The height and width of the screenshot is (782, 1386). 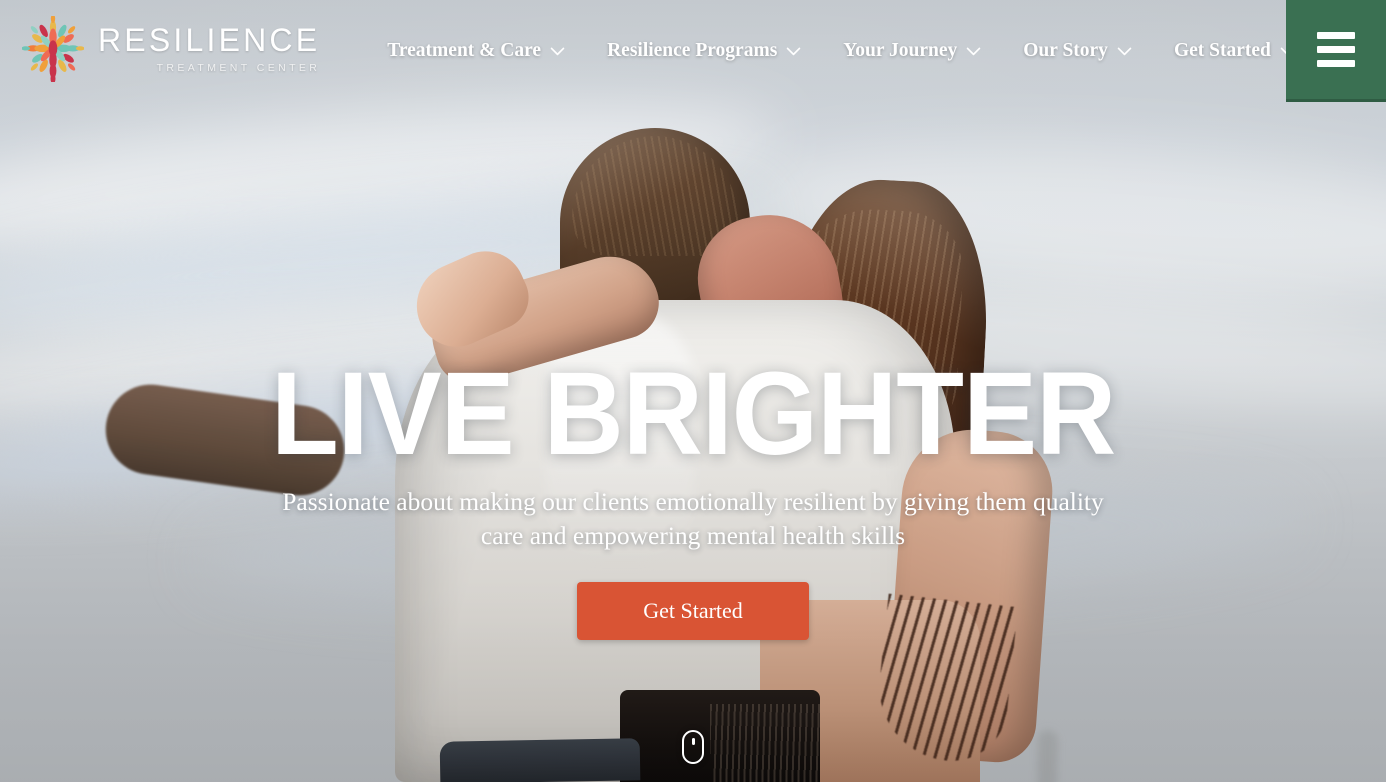 I want to click on hamburger-menu-button, so click(x=1336, y=51).